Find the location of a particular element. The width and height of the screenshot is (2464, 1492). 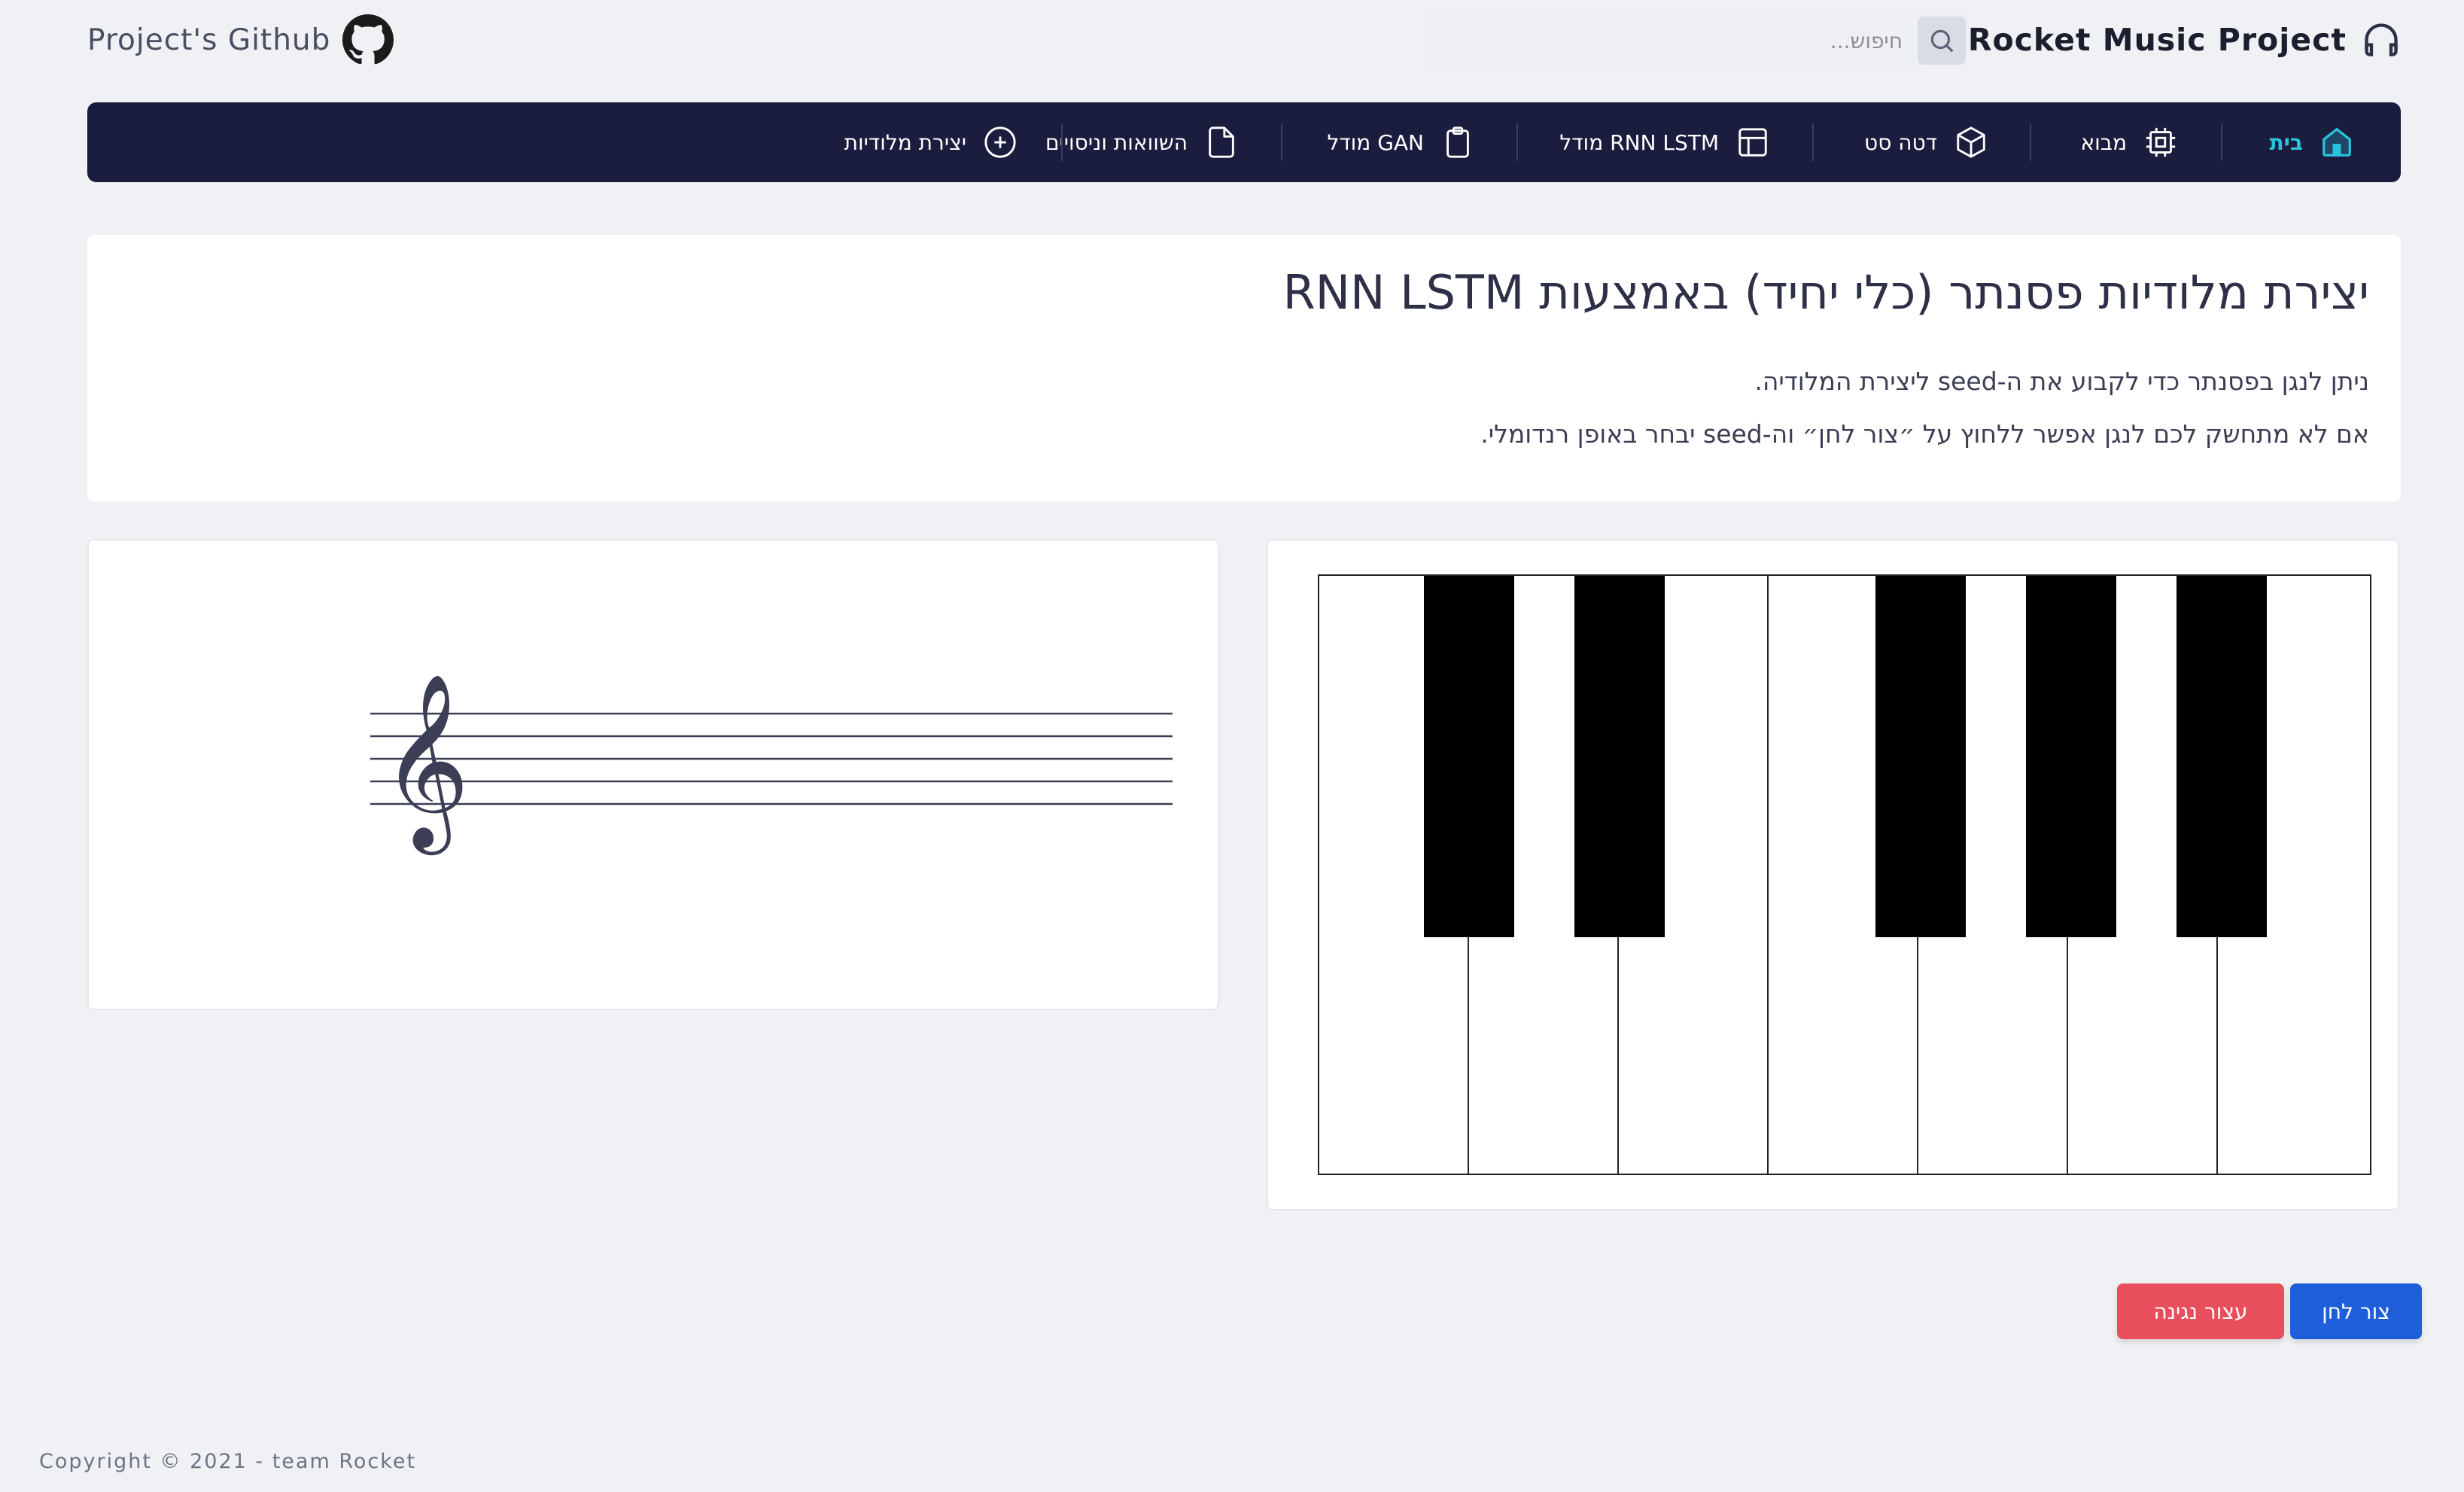

clipboard-icon is located at coordinates (1457, 142).